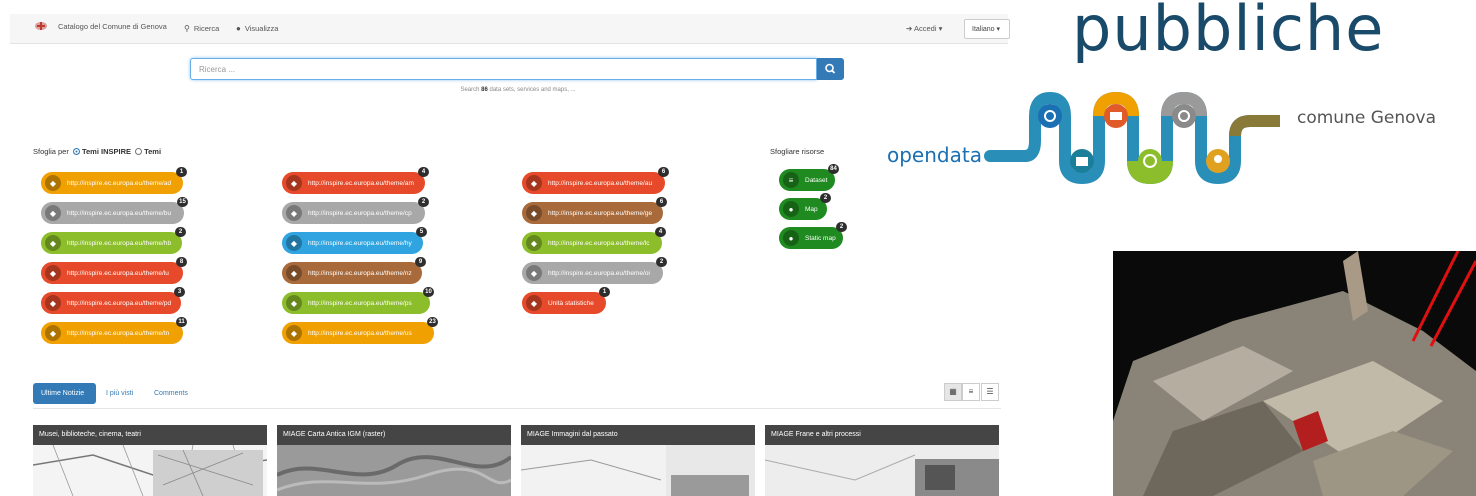  What do you see at coordinates (600, 183) in the screenshot?
I see `topic-label: http://inspire.ec.europa.eu/theme/au` at bounding box center [600, 183].